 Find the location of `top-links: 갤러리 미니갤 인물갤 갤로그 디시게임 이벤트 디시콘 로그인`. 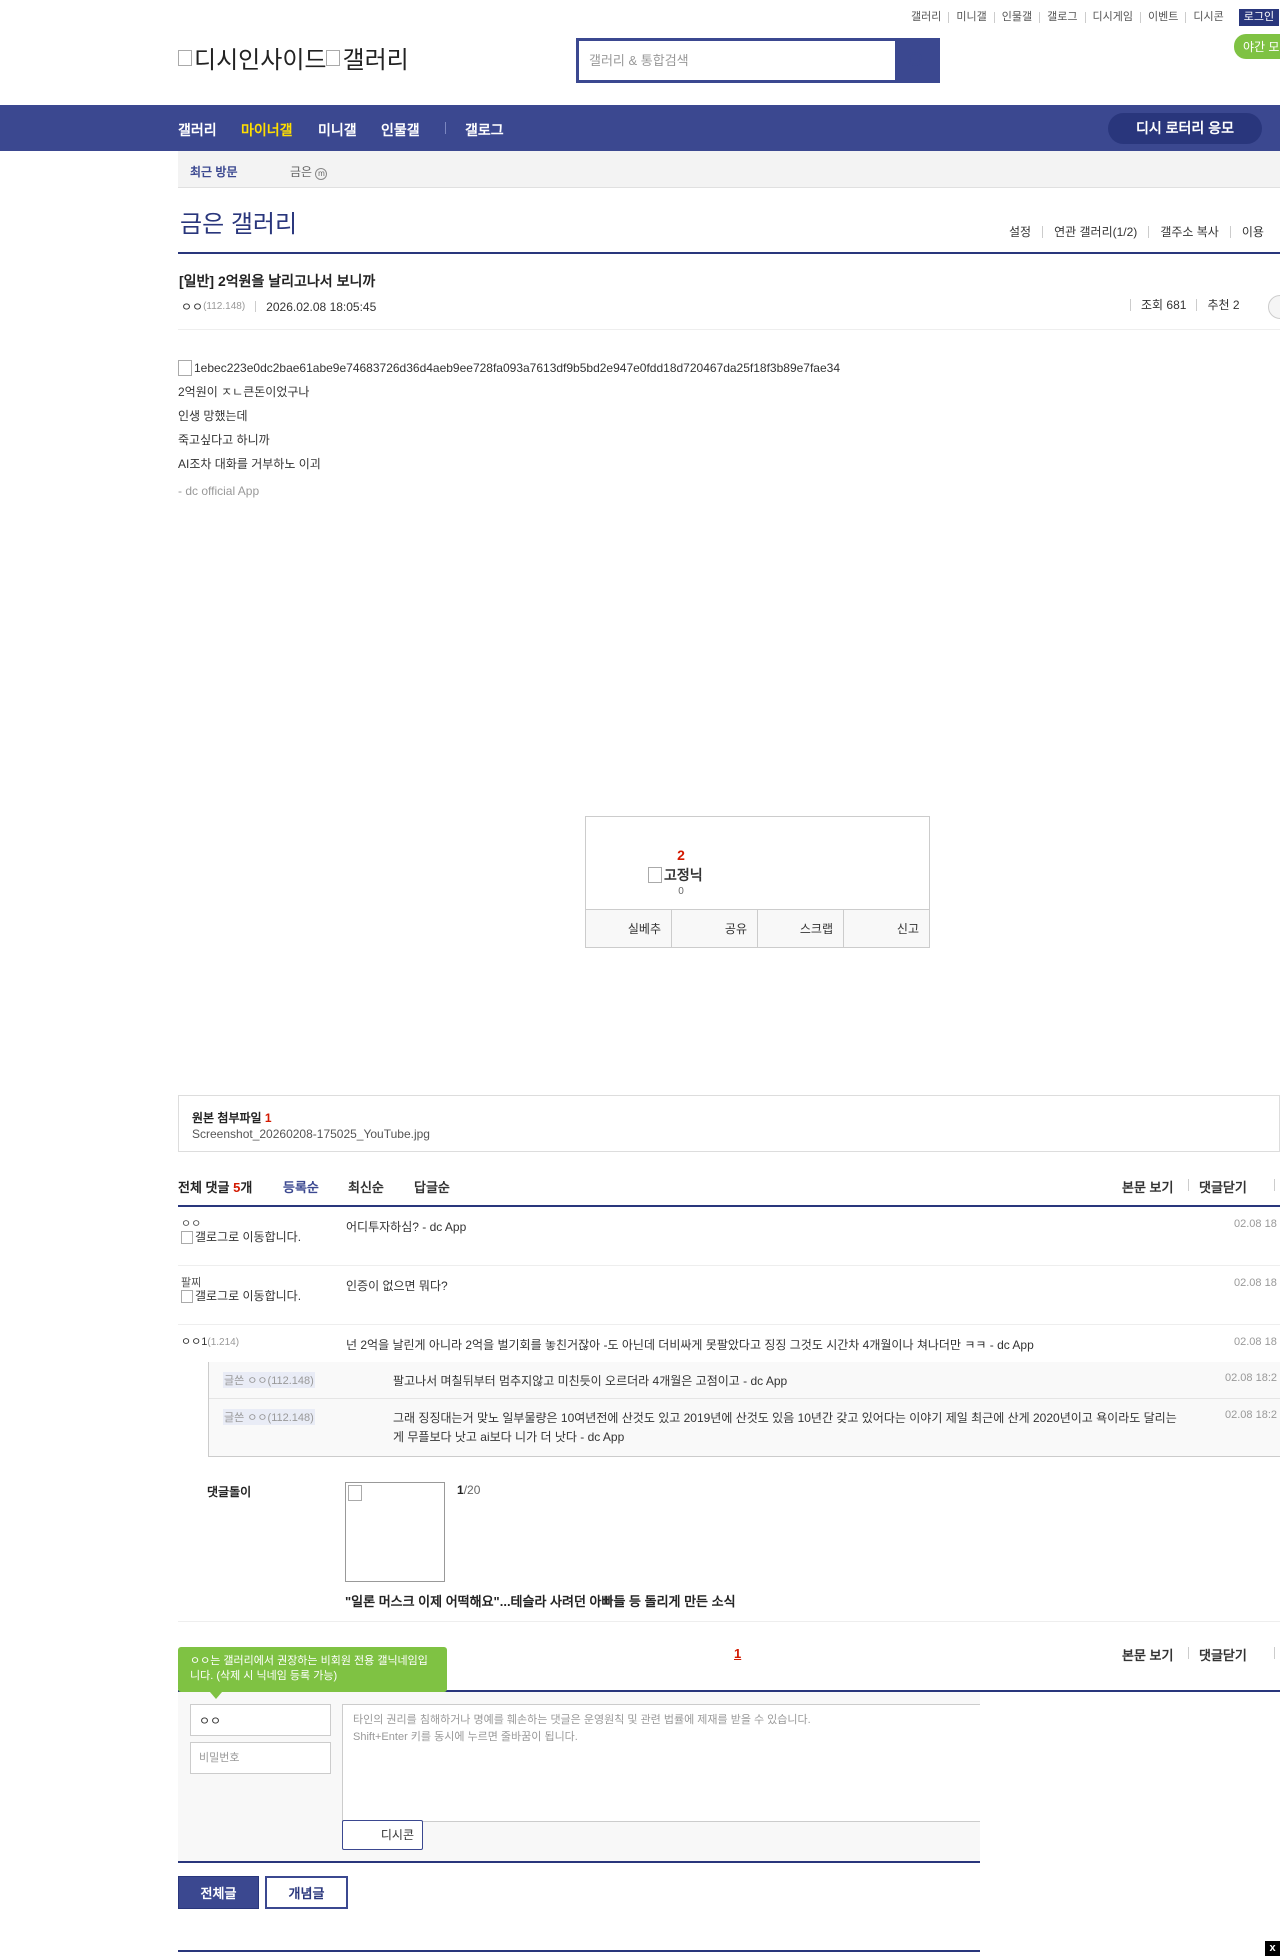

top-links: 갤러리 미니갤 인물갤 갤로그 디시게임 이벤트 디시콘 로그인 is located at coordinates (1092, 17).